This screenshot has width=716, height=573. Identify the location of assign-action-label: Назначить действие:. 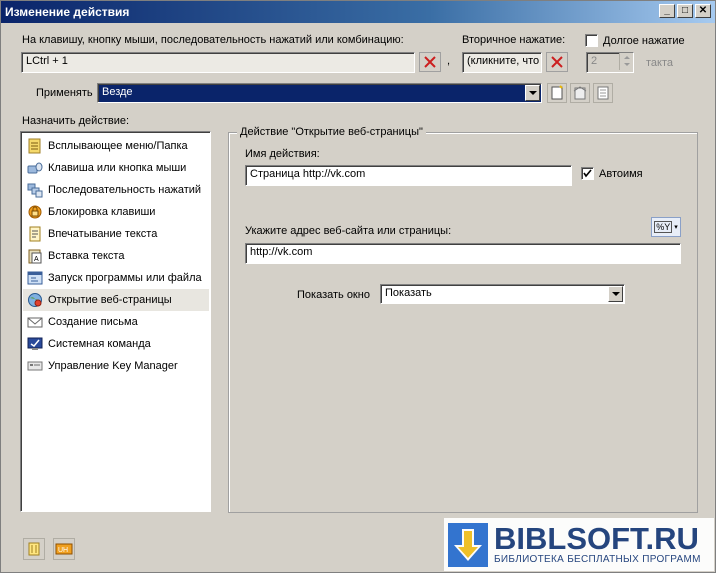
(76, 121).